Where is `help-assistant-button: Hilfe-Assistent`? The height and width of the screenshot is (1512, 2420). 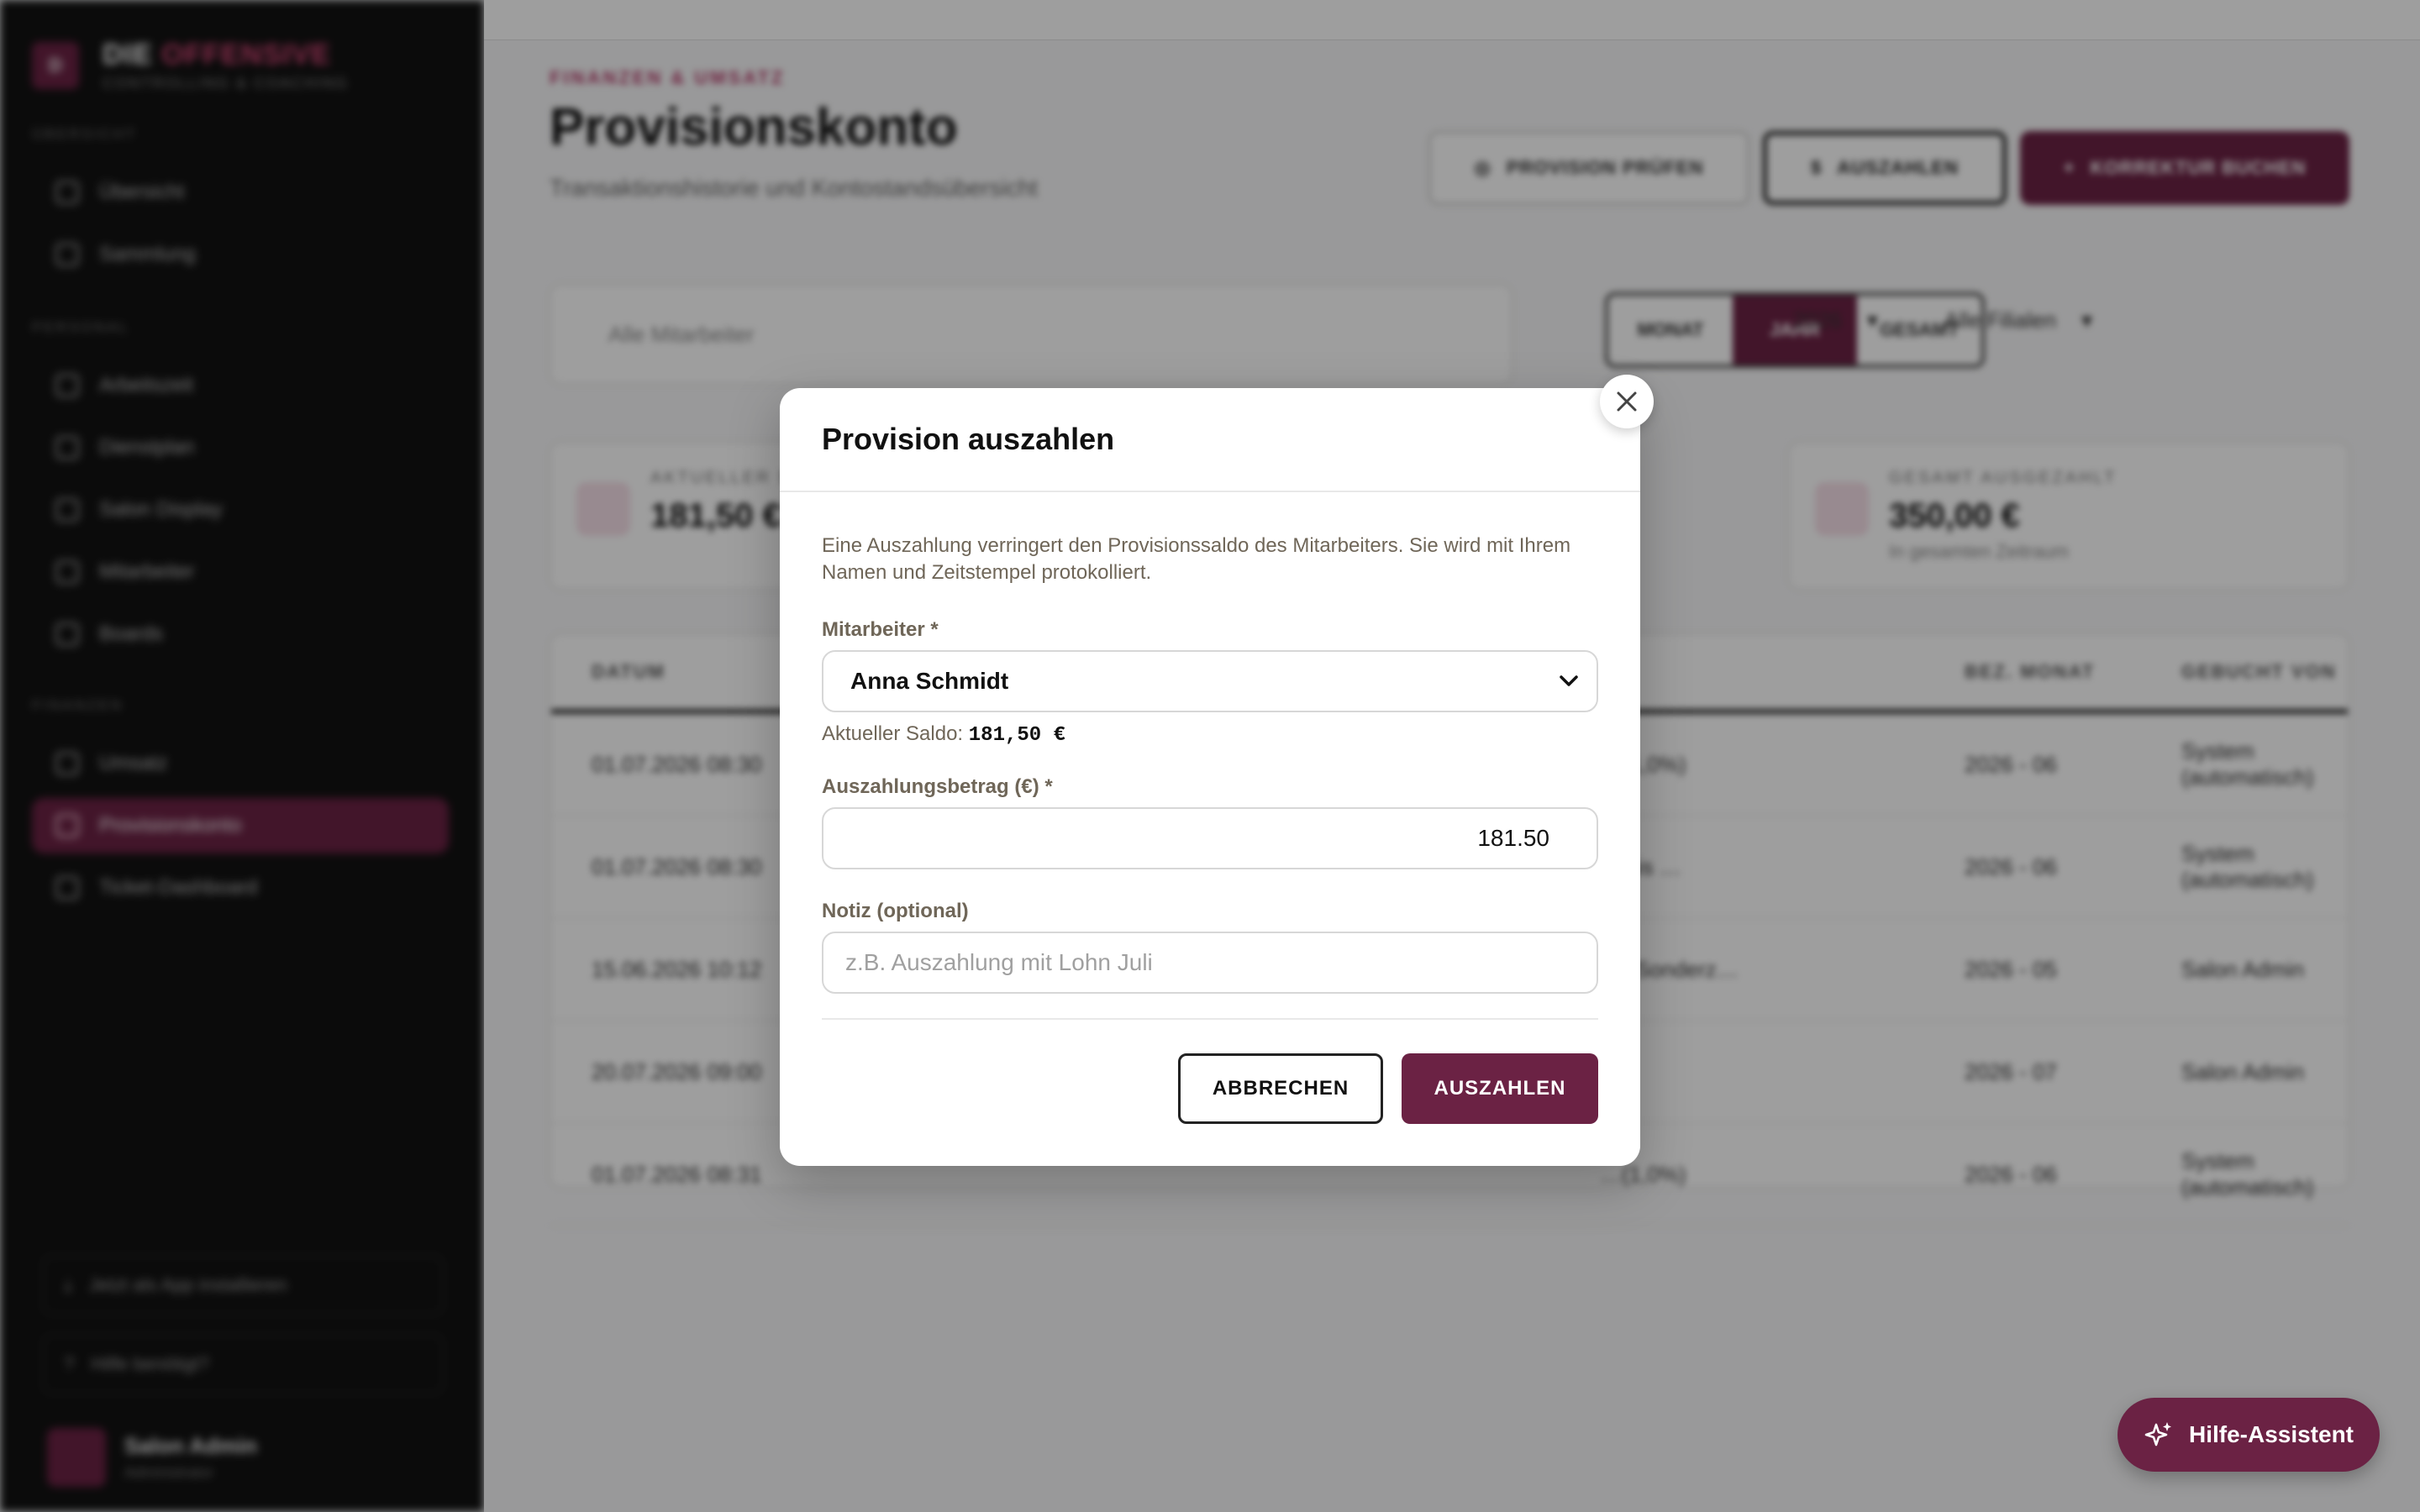
help-assistant-button: Hilfe-Assistent is located at coordinates (2249, 1435).